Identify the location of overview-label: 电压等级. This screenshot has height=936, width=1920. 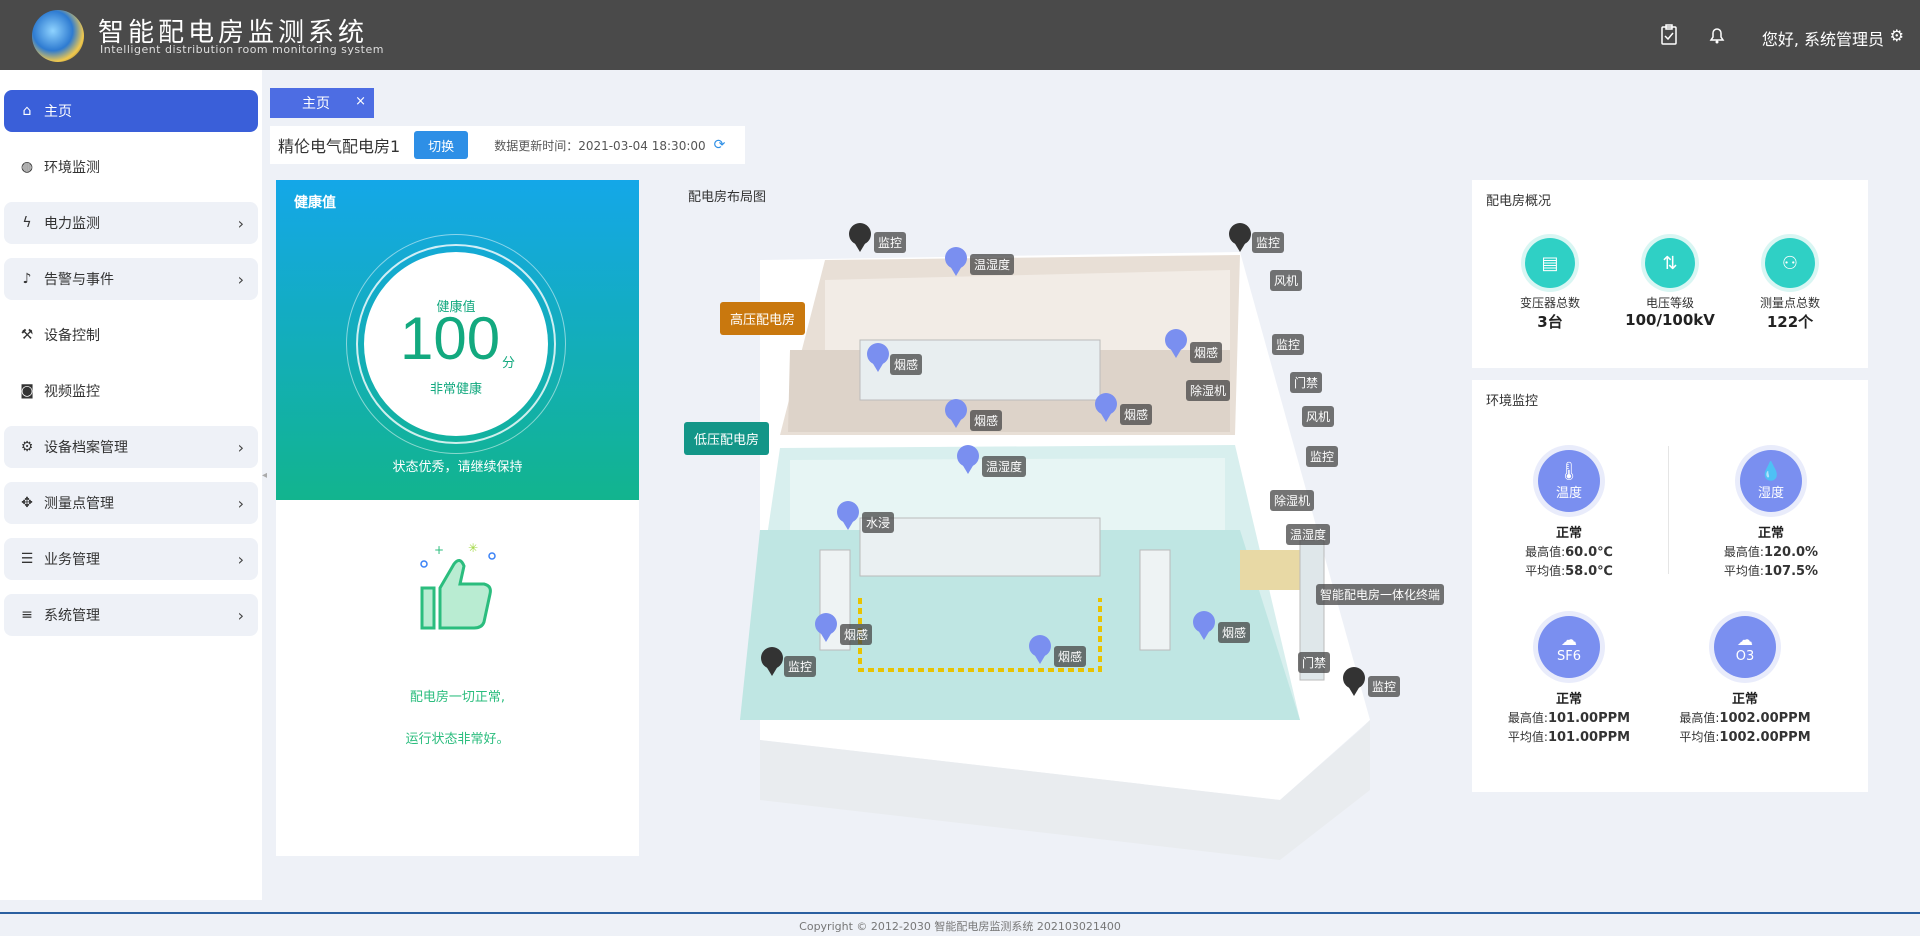
(1669, 303).